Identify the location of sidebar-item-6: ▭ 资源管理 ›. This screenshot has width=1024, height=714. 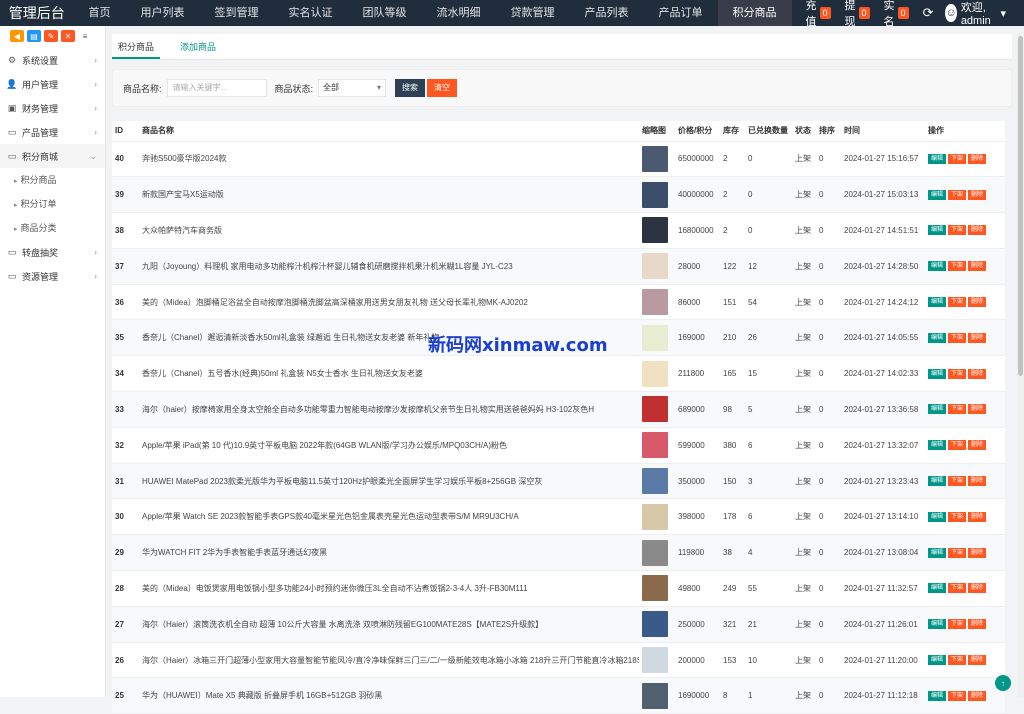
(52, 276).